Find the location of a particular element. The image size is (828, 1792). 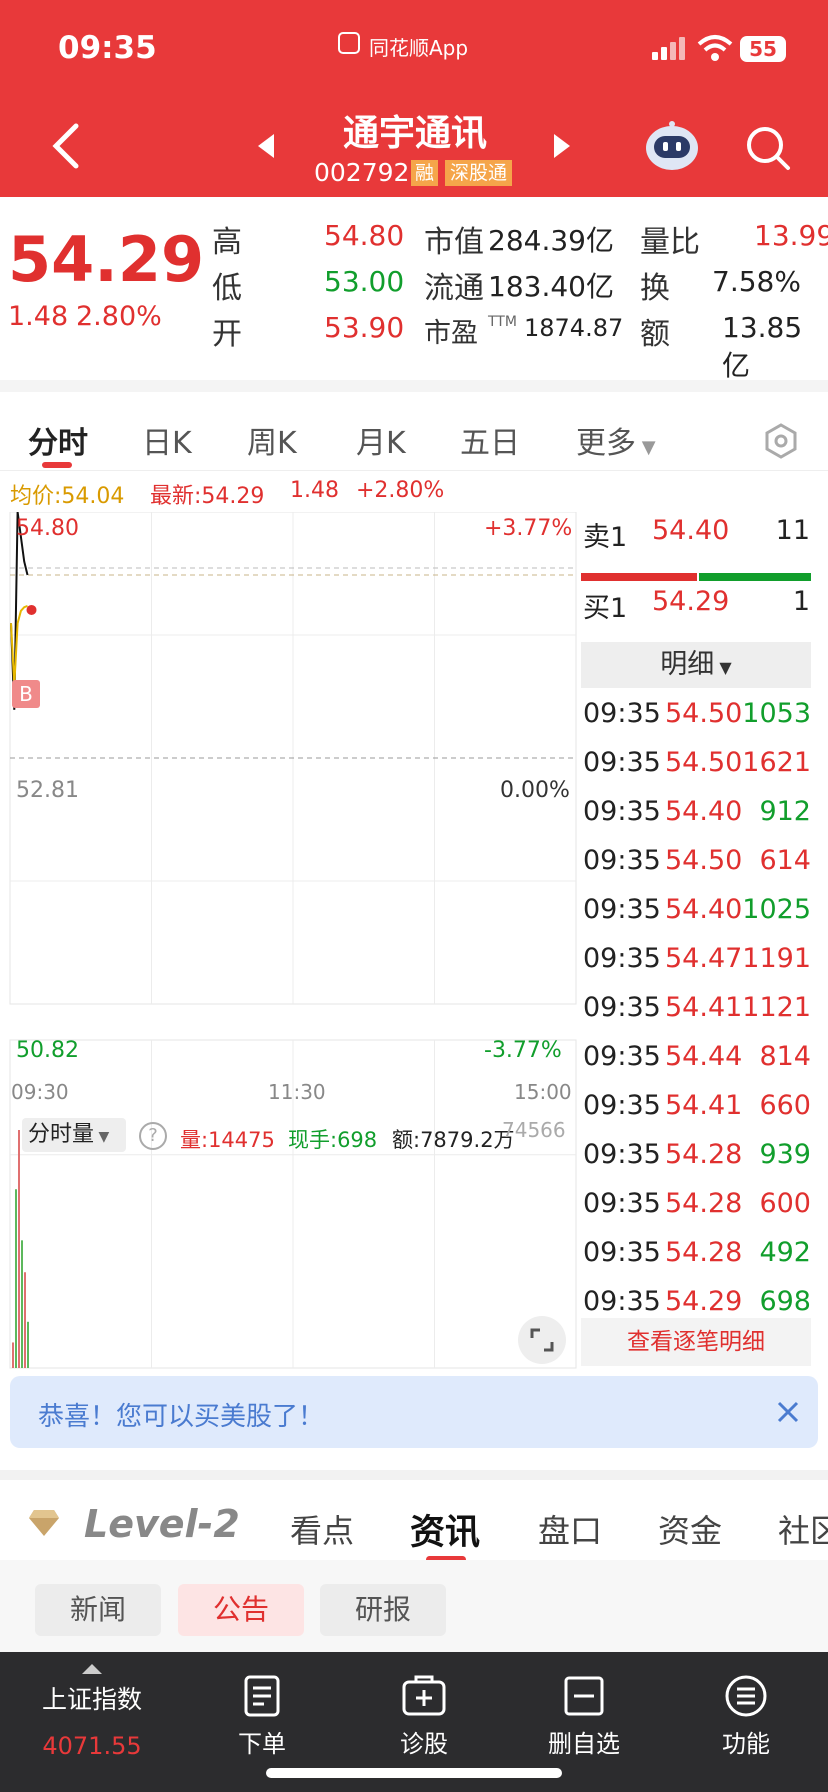

battery-level: 55 is located at coordinates (763, 49).